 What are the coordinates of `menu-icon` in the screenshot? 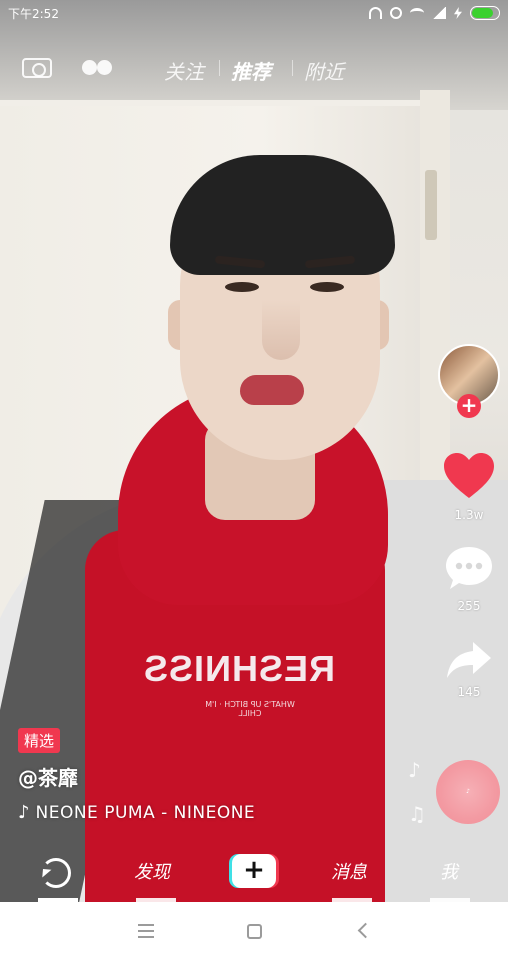 It's located at (146, 931).